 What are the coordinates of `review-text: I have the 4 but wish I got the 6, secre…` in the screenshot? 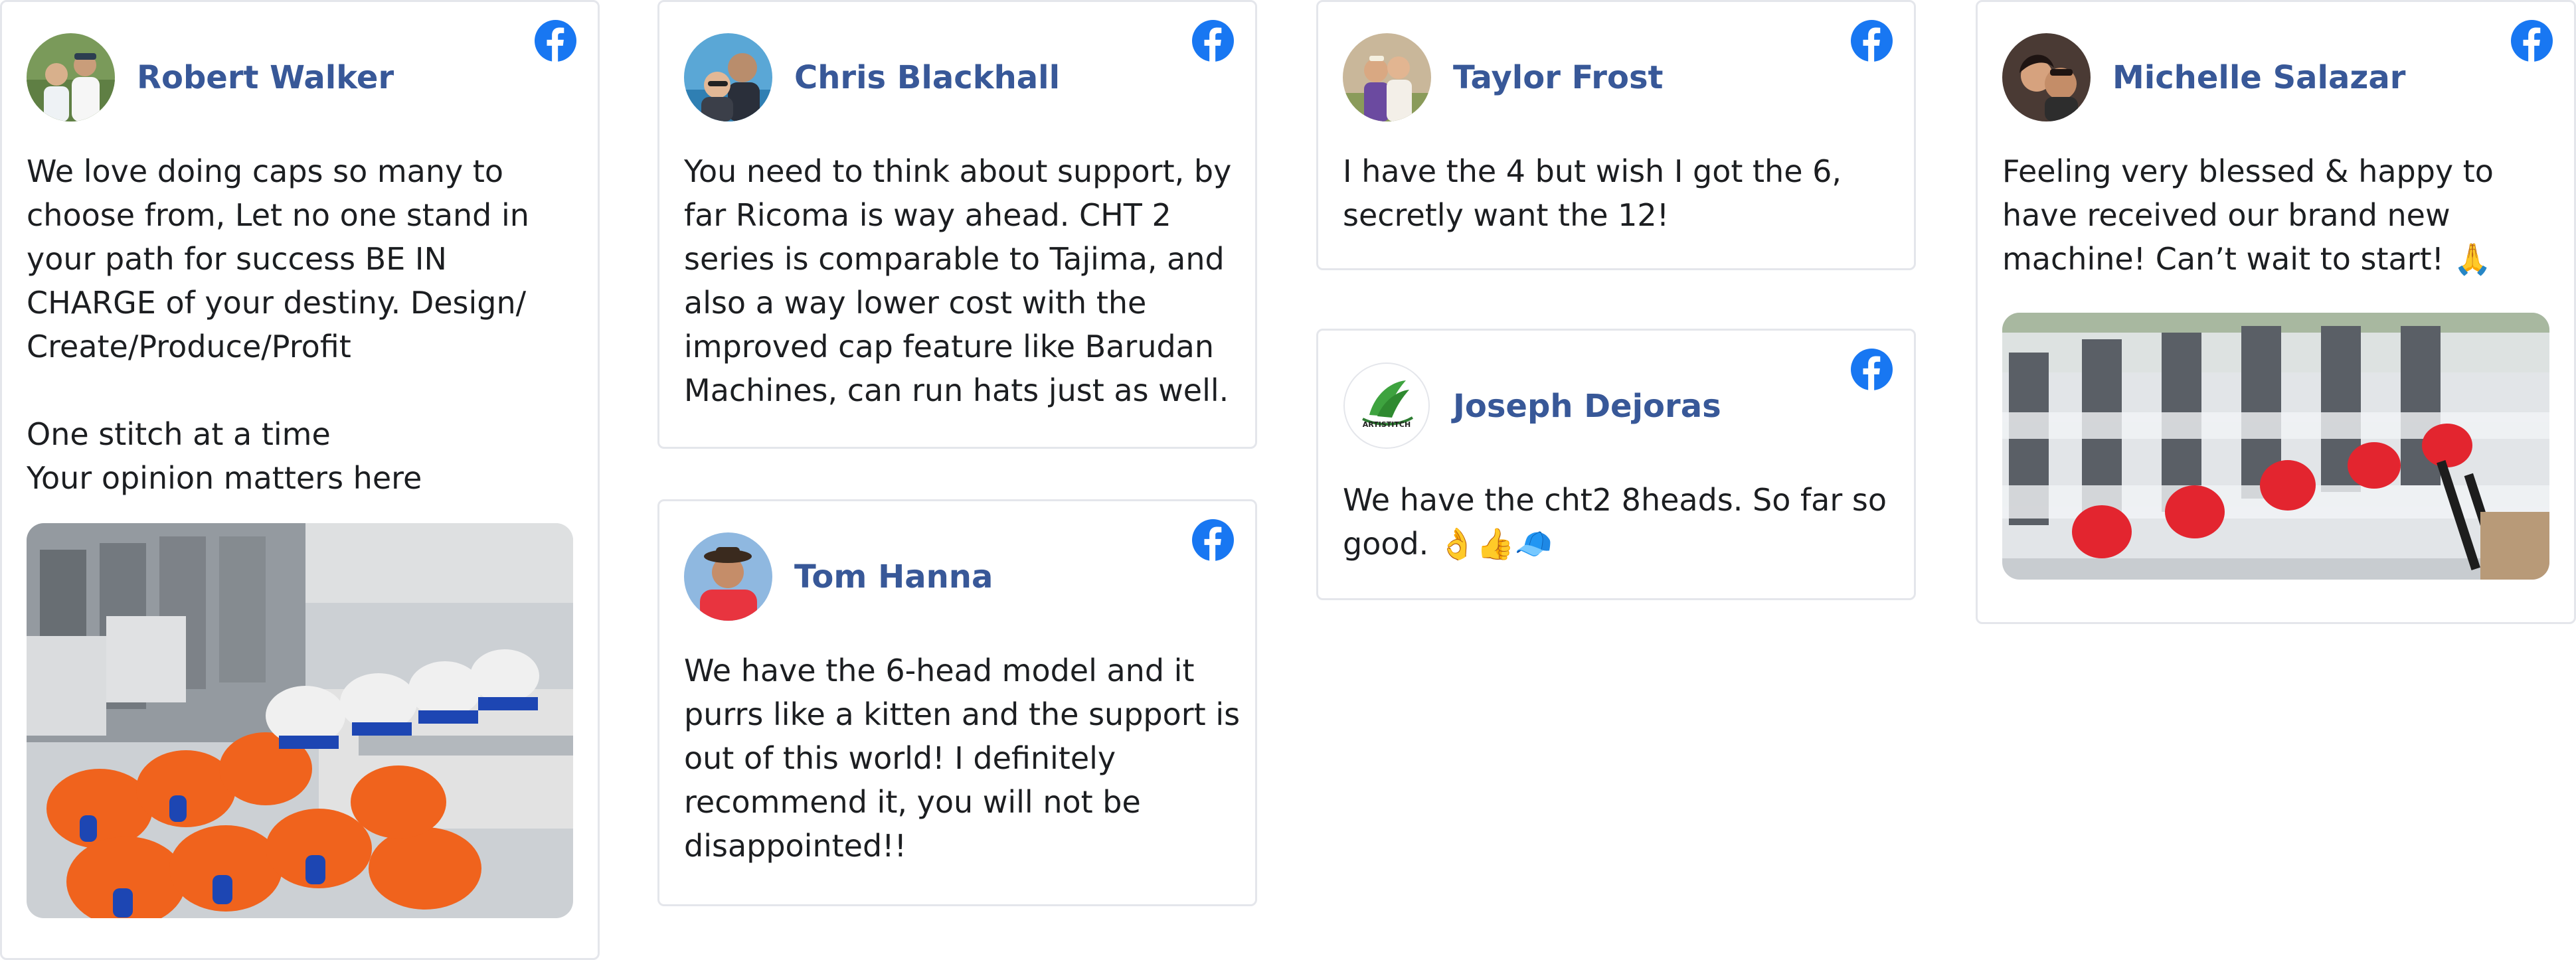 It's located at (1592, 193).